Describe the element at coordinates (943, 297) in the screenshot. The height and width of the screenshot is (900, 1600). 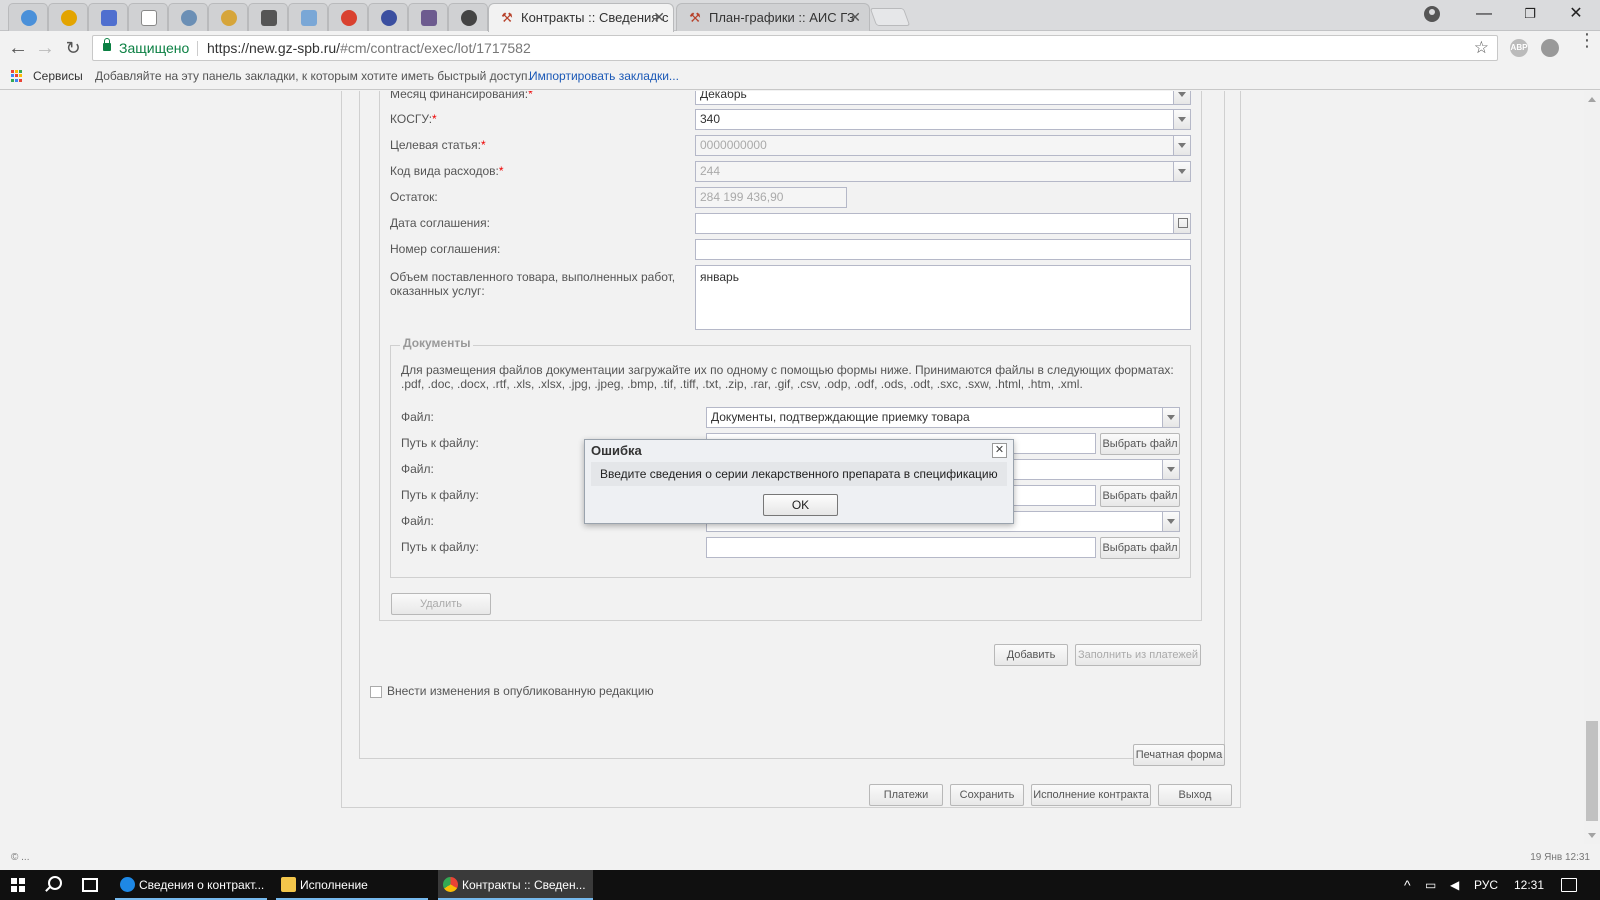
I see `volume-textarea: январь` at that location.